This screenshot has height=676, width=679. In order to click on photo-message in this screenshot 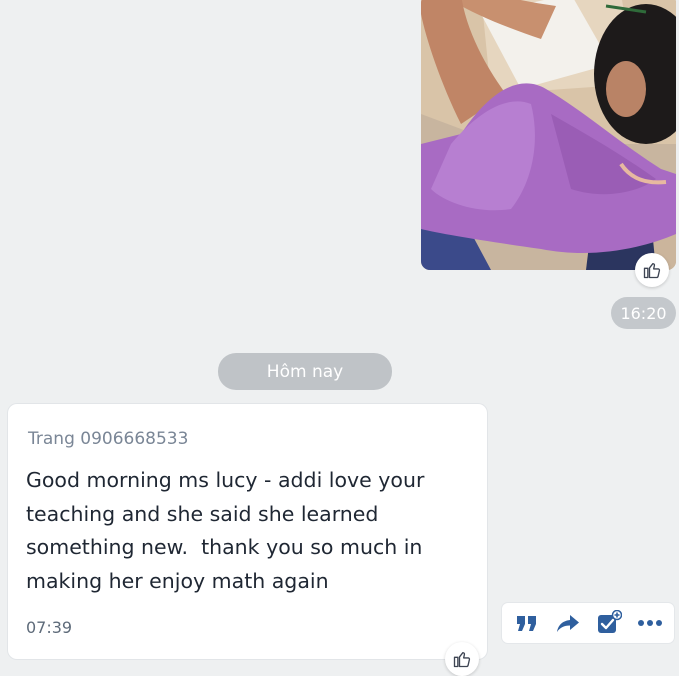, I will do `click(548, 135)`.